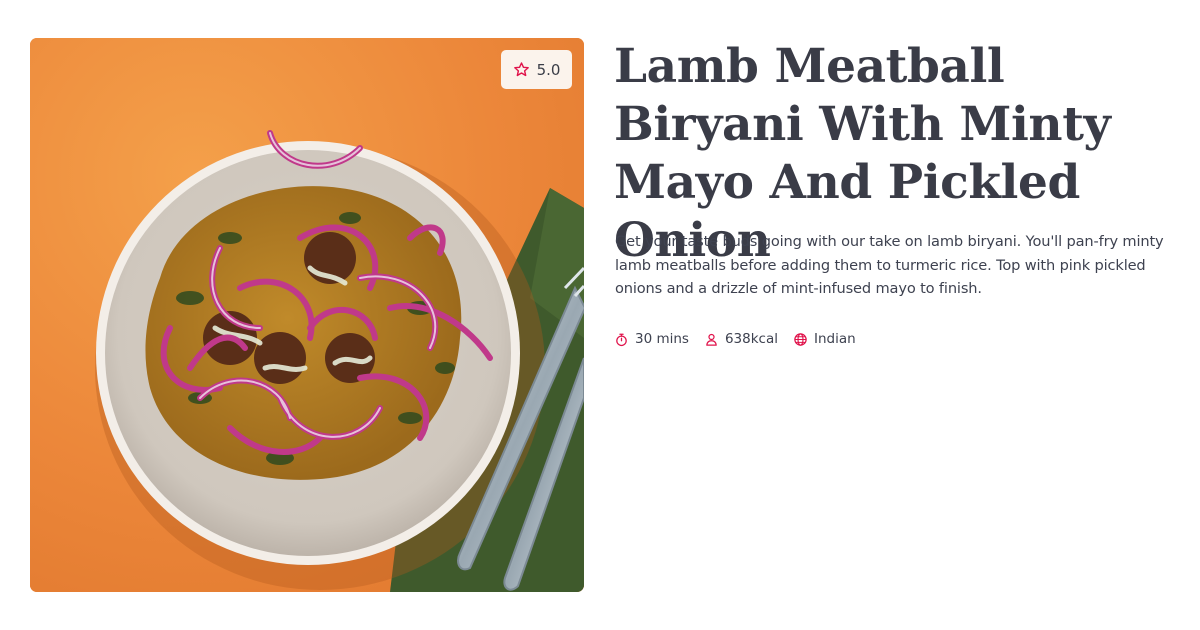 The width and height of the screenshot is (1200, 630). What do you see at coordinates (711, 339) in the screenshot?
I see `person-icon` at bounding box center [711, 339].